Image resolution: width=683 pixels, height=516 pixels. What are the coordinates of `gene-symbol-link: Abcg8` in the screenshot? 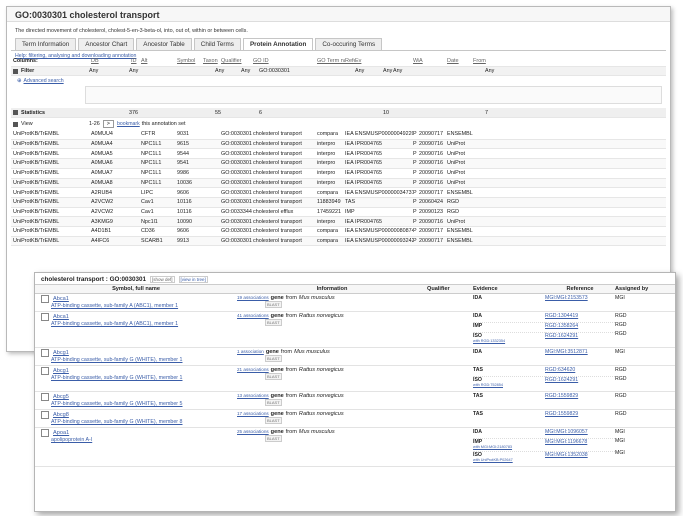 It's located at (61, 415).